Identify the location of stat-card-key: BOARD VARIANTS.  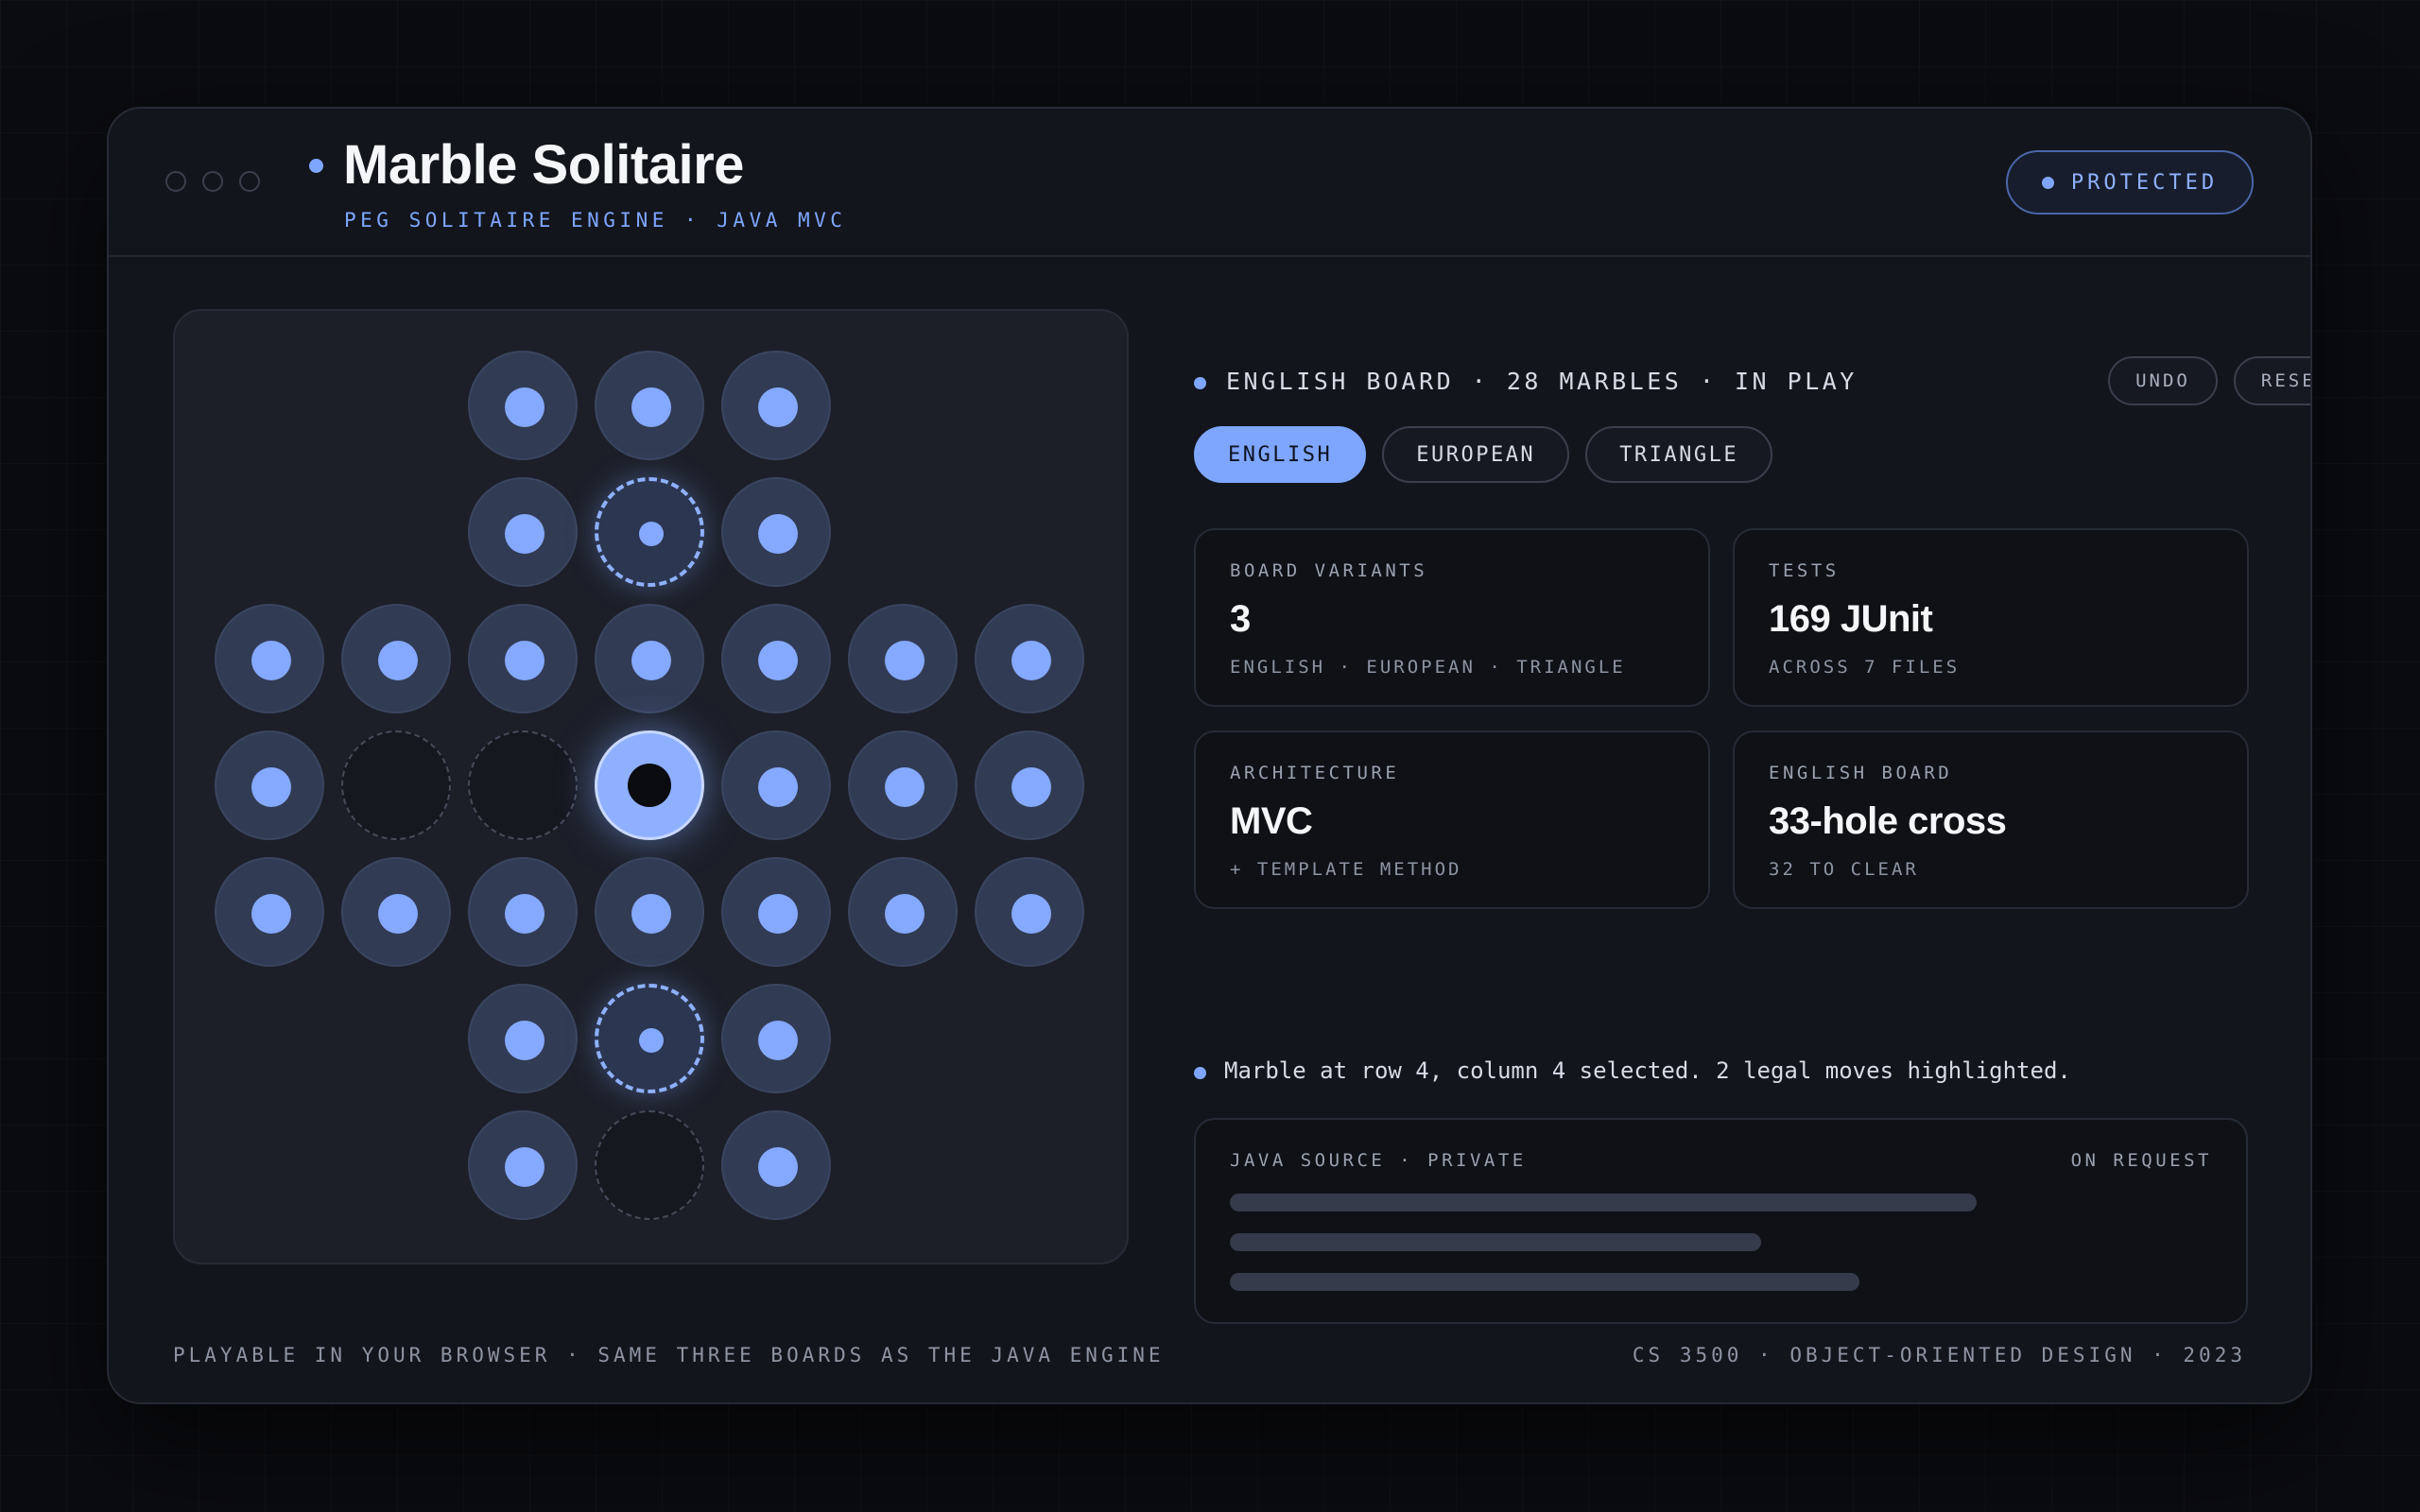
(1329, 570).